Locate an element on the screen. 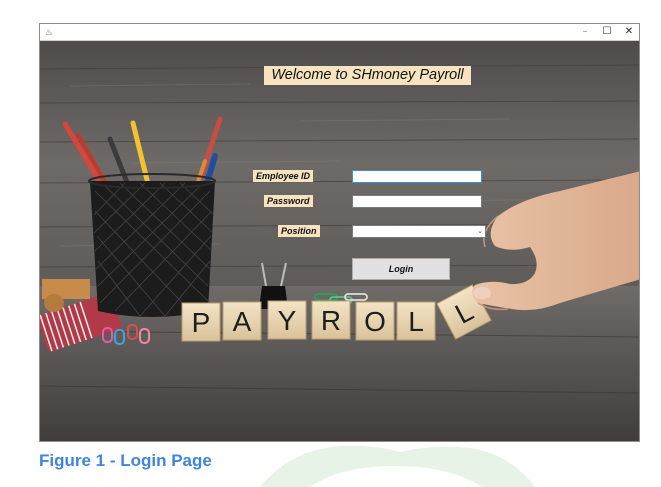 This screenshot has width=661, height=487. block-letter: Y is located at coordinates (287, 320).